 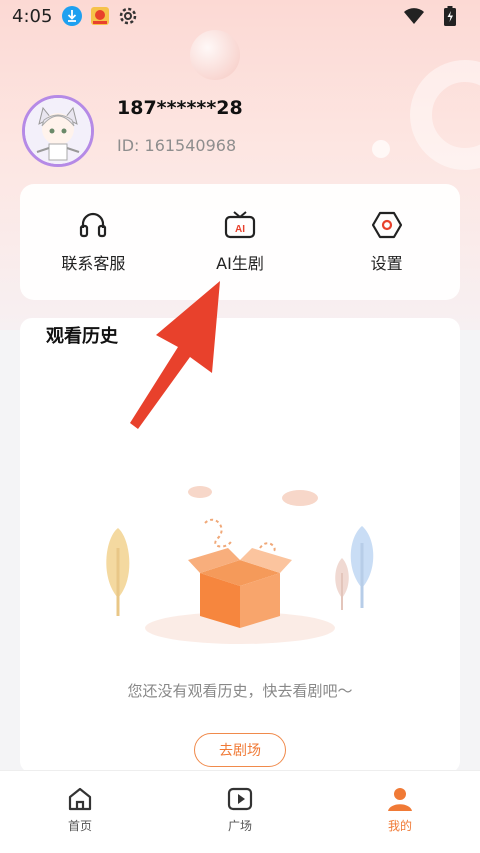 I want to click on nav-plaza-label: 广场, so click(x=239, y=825).